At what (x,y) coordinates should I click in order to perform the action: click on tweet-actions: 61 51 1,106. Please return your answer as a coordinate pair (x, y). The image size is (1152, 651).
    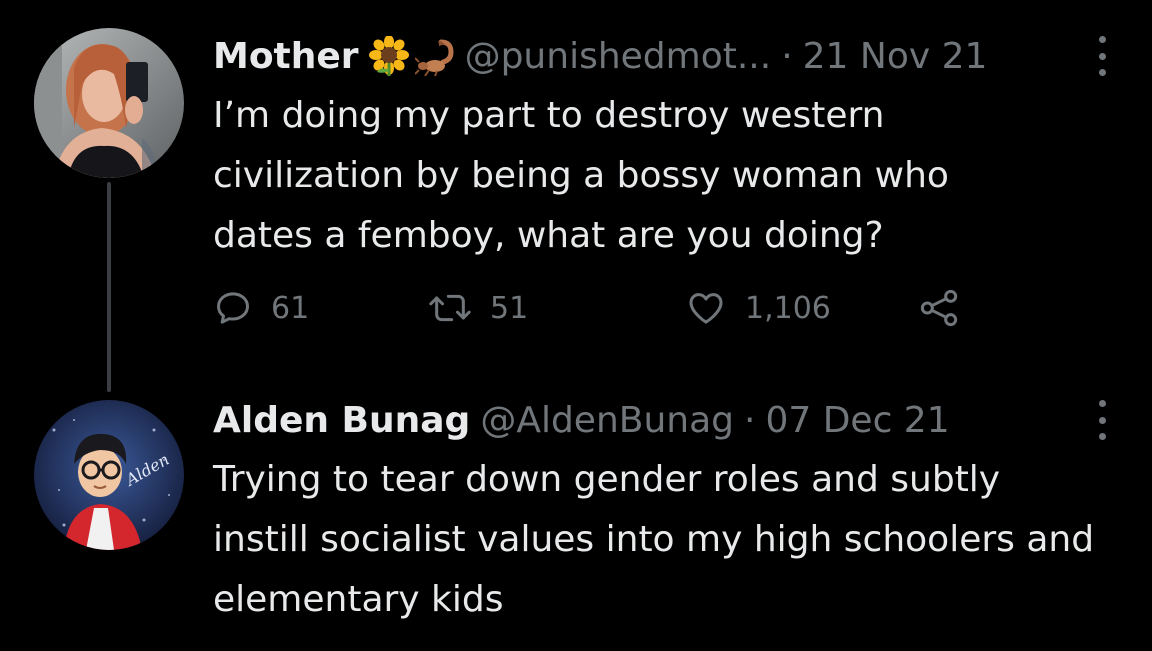
    Looking at the image, I should click on (587, 308).